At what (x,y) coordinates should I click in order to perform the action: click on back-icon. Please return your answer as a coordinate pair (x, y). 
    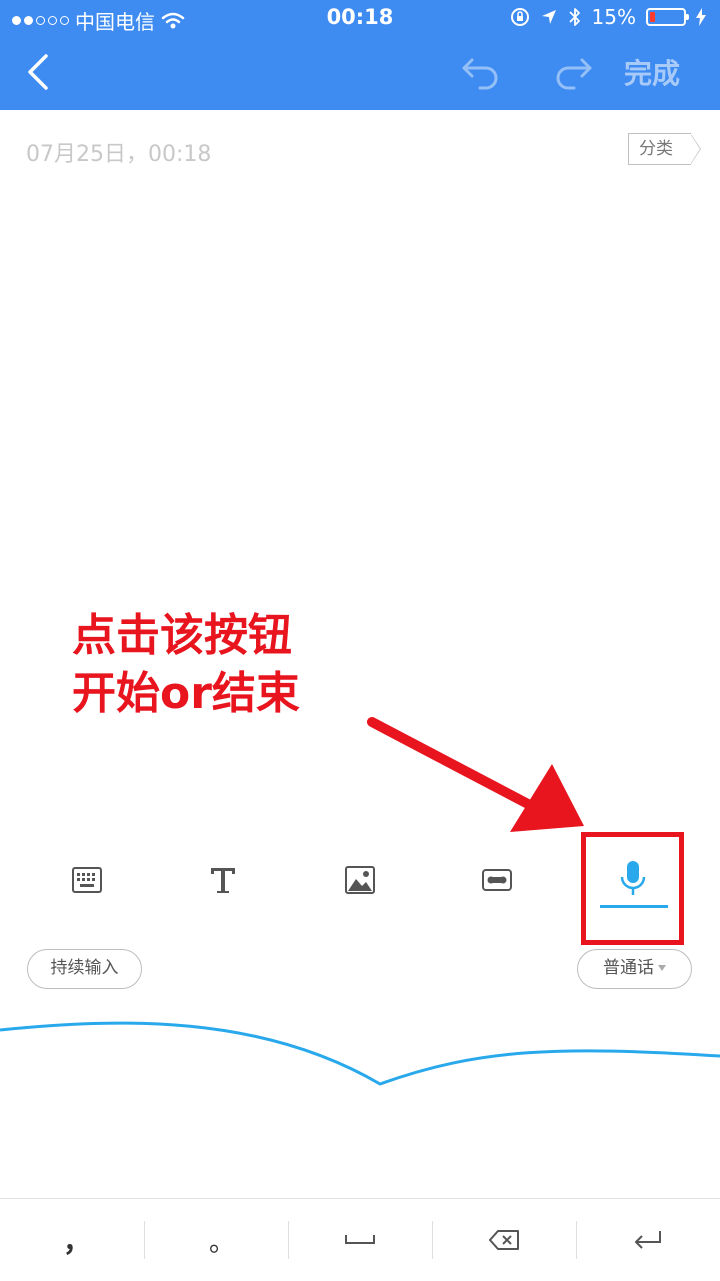
    Looking at the image, I should click on (40, 72).